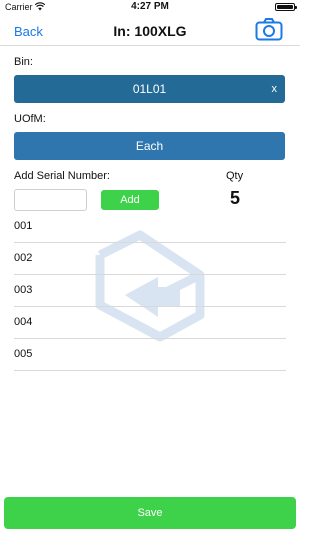 Image resolution: width=320 pixels, height=533 pixels. I want to click on save-button: Save, so click(150, 513).